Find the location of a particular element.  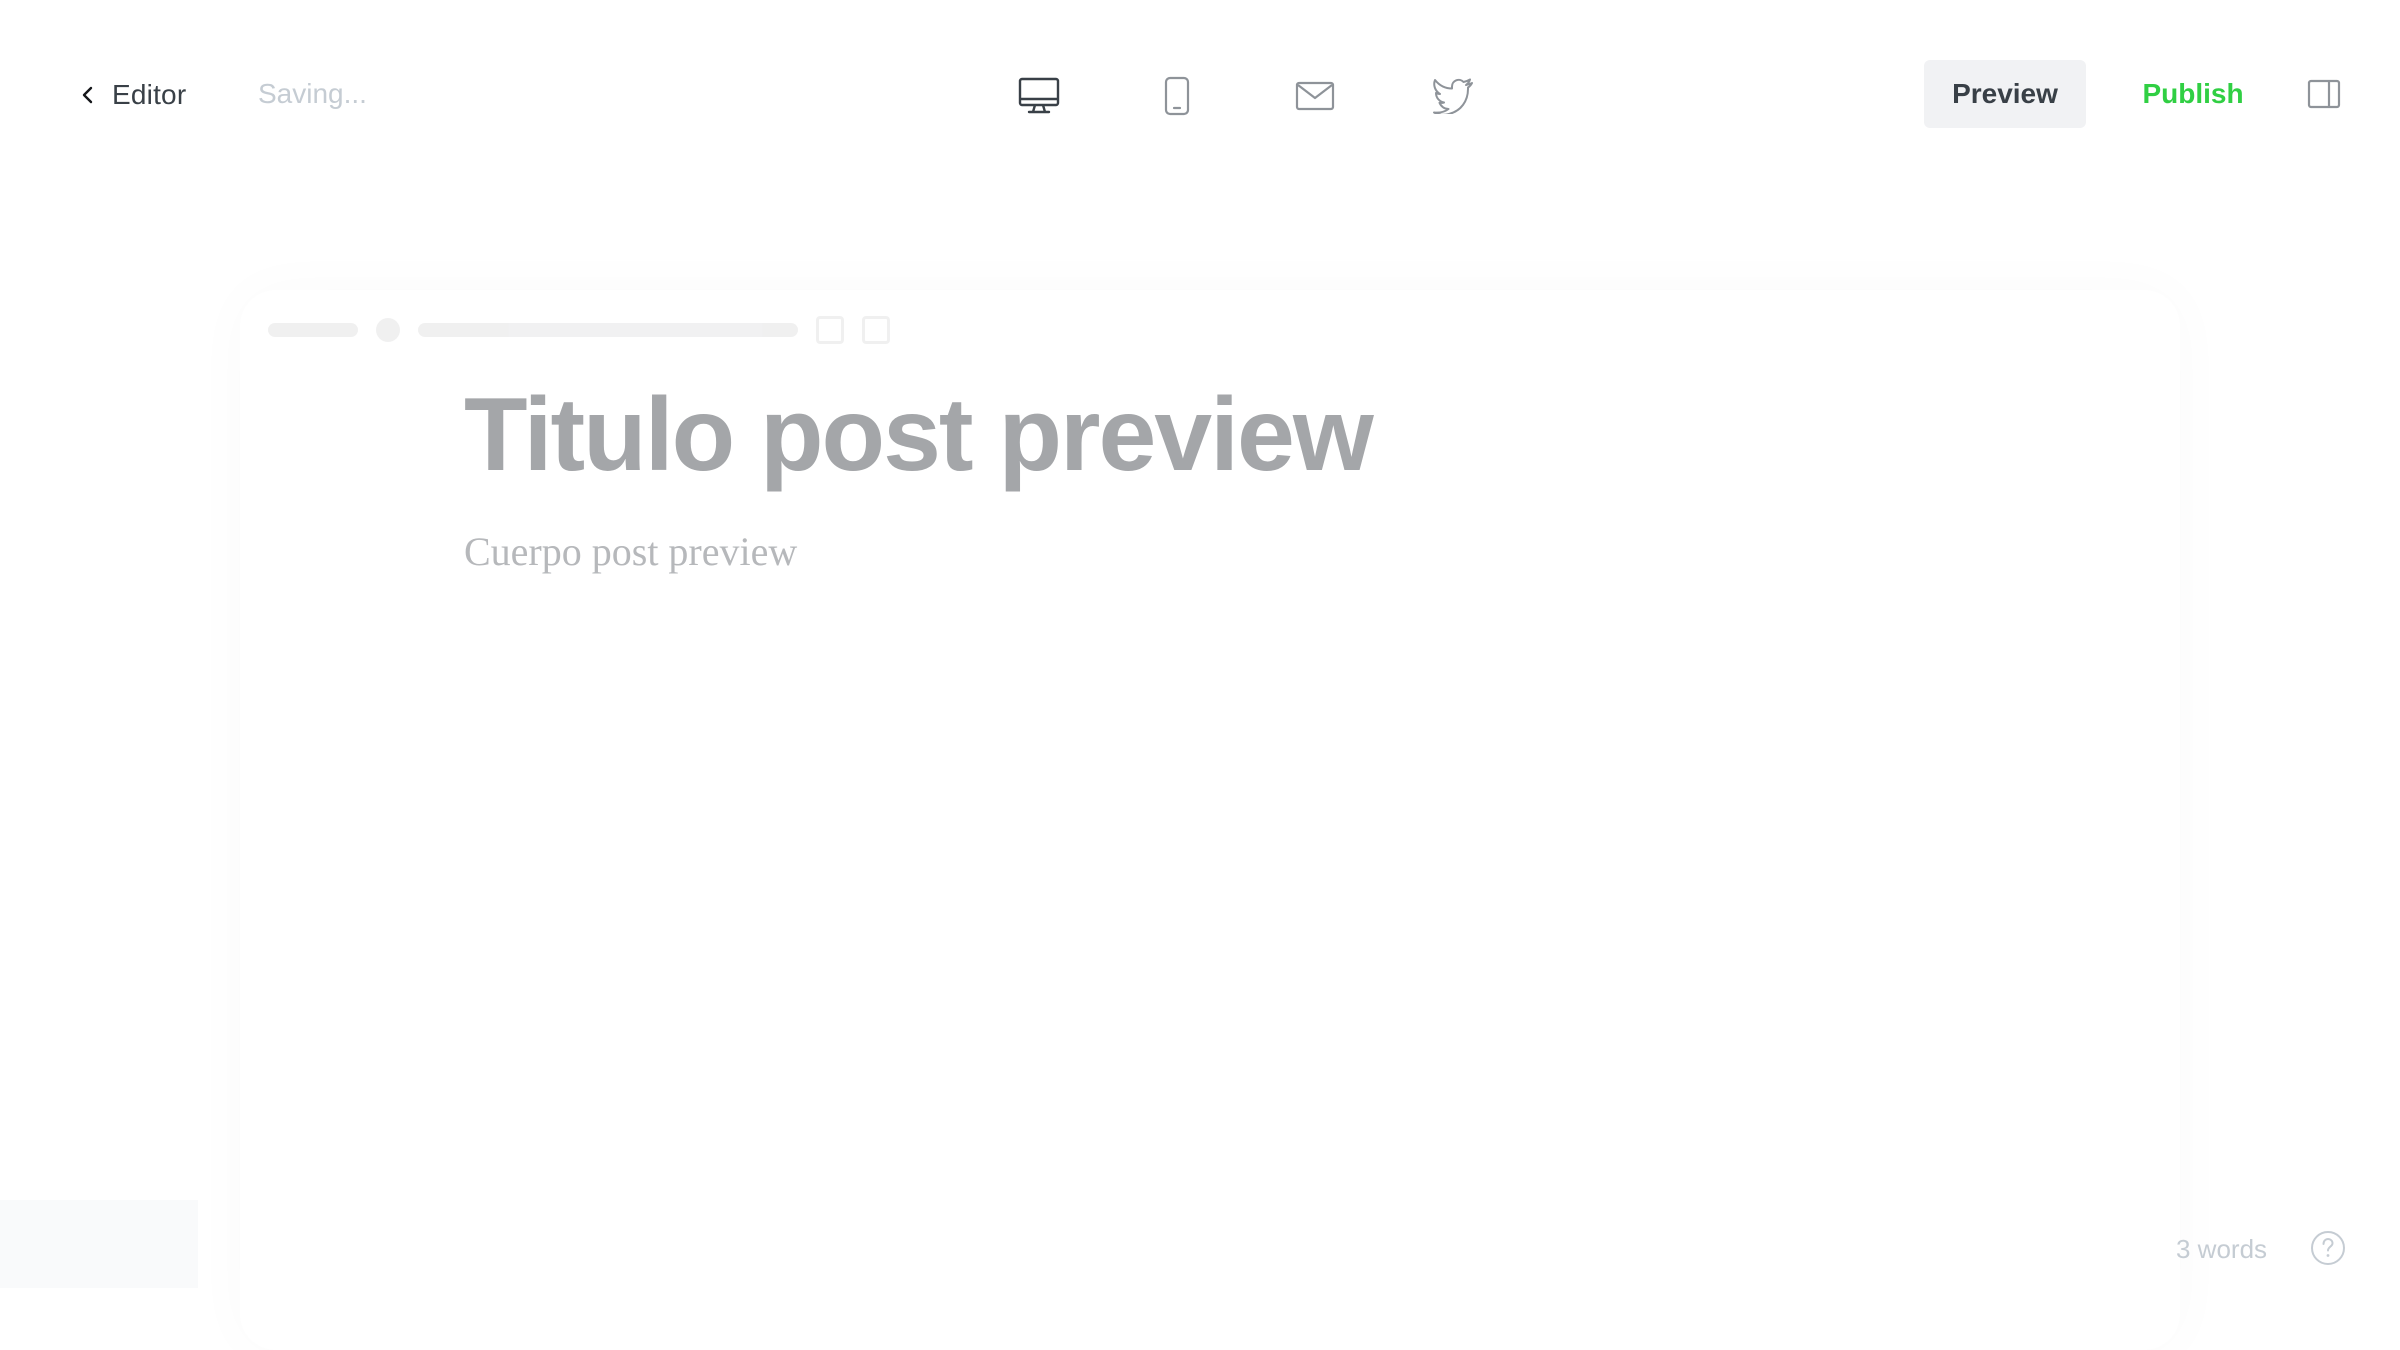

twitter-icon is located at coordinates (1453, 96).